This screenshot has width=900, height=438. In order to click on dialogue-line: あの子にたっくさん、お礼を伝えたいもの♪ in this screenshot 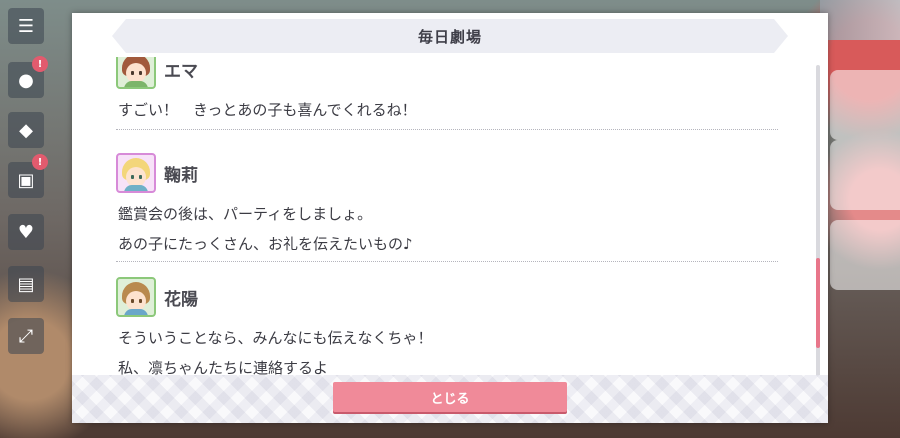, I will do `click(265, 244)`.